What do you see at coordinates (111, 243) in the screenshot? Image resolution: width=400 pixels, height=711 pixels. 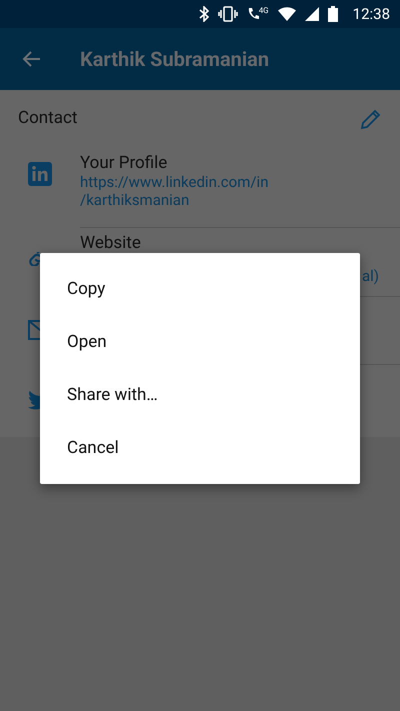 I see `row-title: Website` at bounding box center [111, 243].